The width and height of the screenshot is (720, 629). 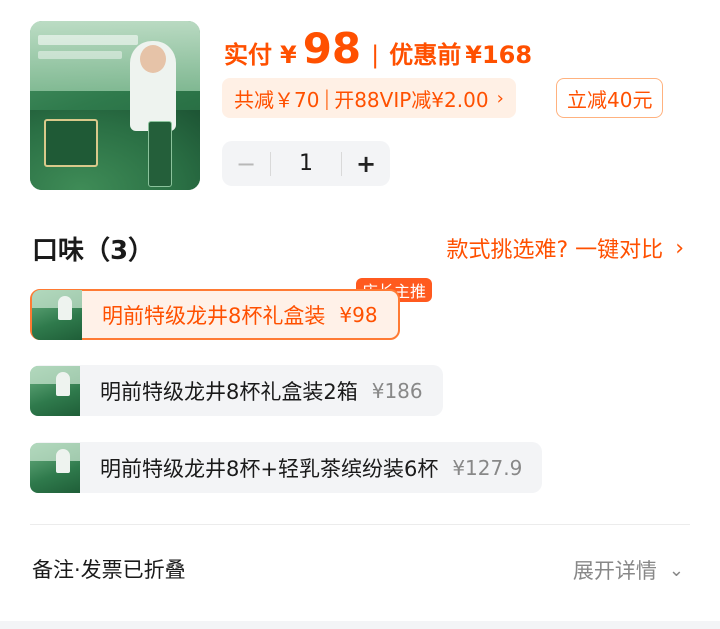 I want to click on image-gift-box, so click(x=71, y=143).